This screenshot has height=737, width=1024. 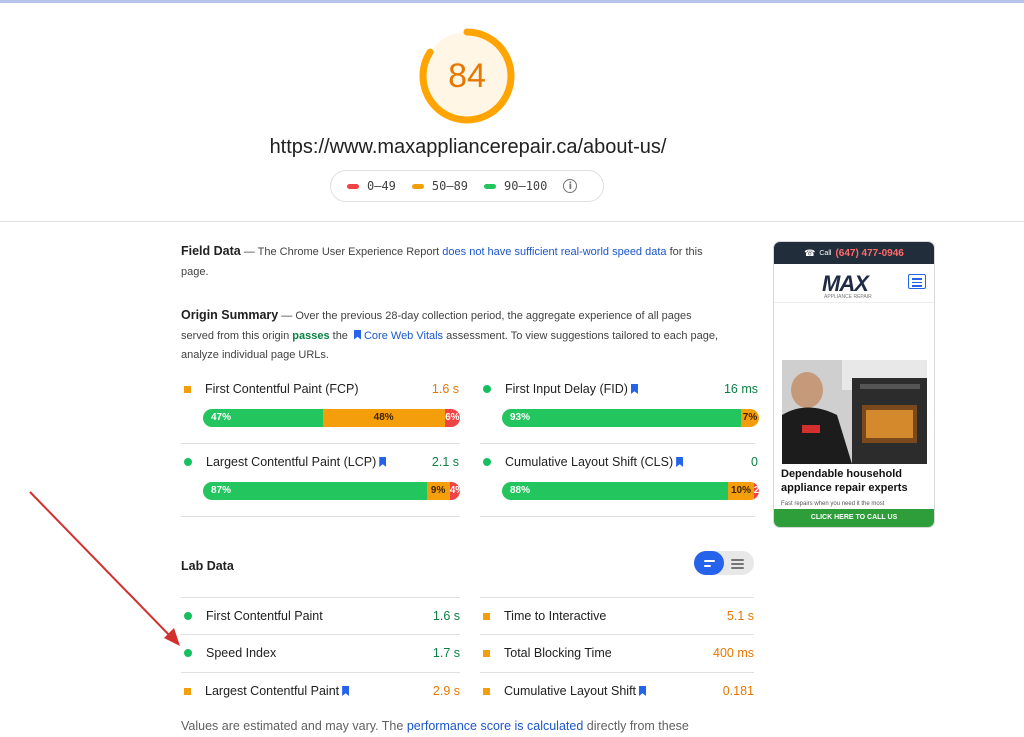 I want to click on field-metric-header: First Input Delay (FID) 16 ms, so click(x=619, y=389).